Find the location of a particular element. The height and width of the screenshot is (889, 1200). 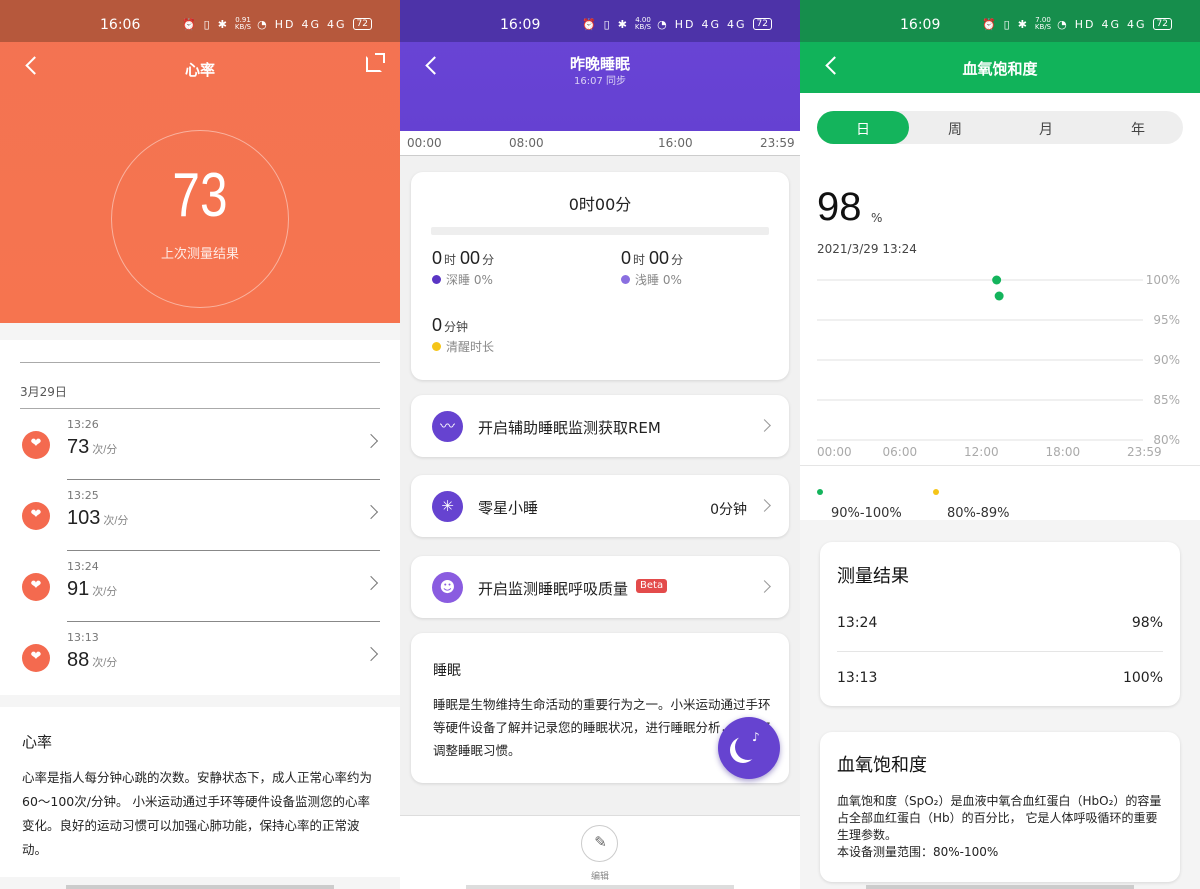

rem-monitor-row: 〰 开启辅助睡眠监测获取REM is located at coordinates (600, 426).